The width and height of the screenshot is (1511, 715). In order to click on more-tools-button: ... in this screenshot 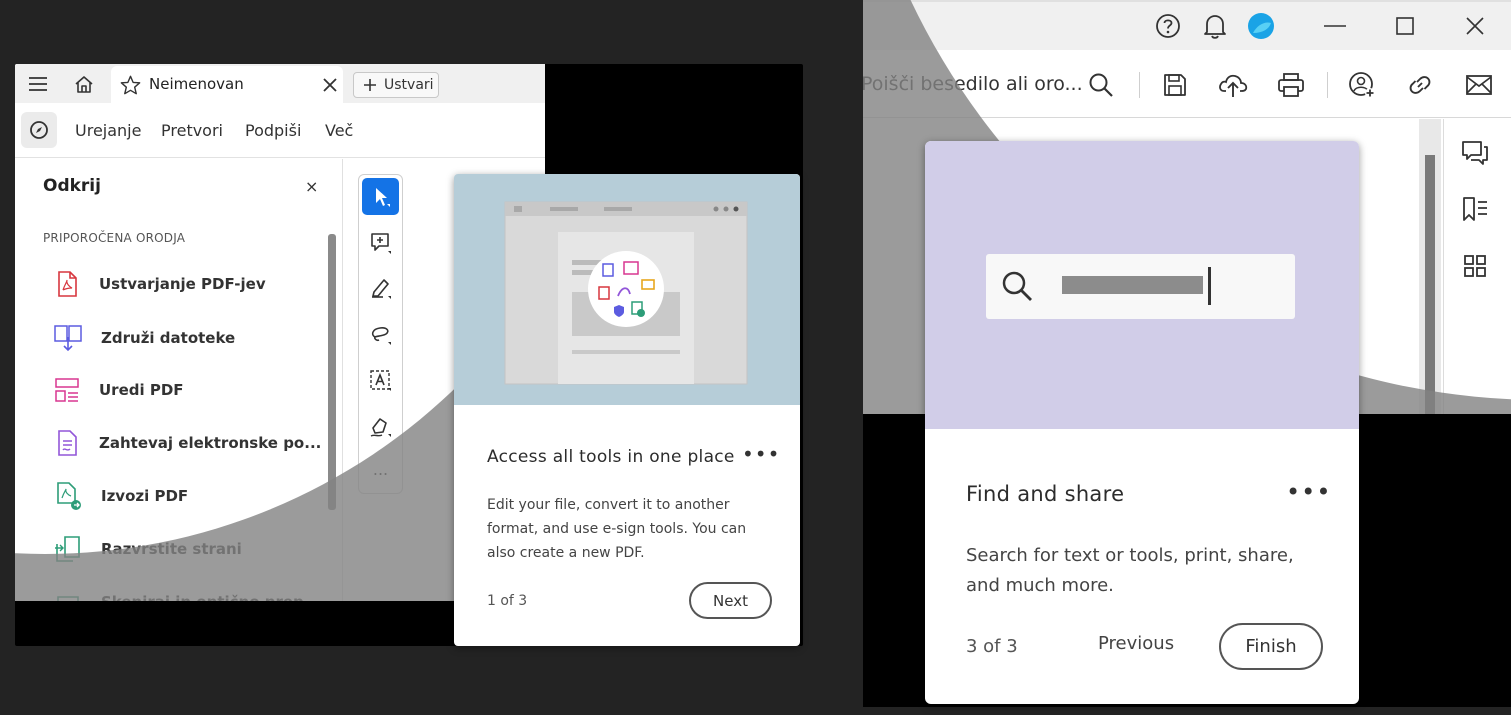, I will do `click(380, 469)`.